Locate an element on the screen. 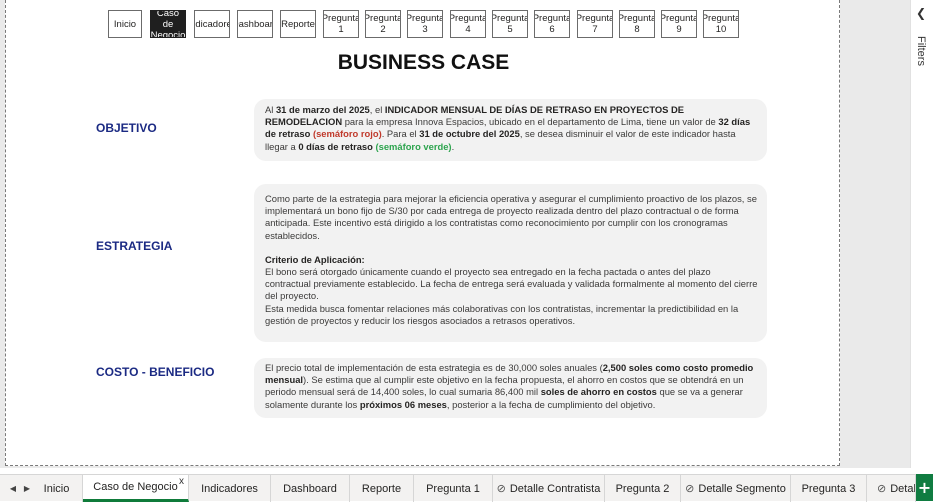 This screenshot has height=502, width=933. nav-button-pregunta-10: Pregunta 10 is located at coordinates (721, 24).